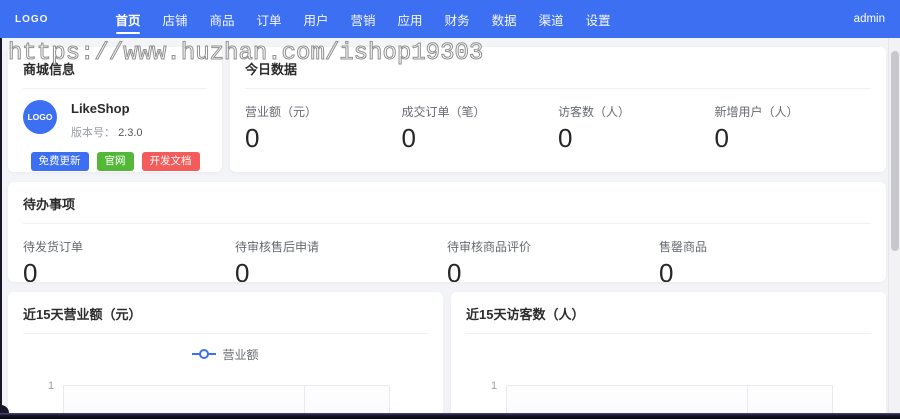 The width and height of the screenshot is (900, 419). Describe the element at coordinates (457, 19) in the screenshot. I see `nav-item-finance: 财务` at that location.